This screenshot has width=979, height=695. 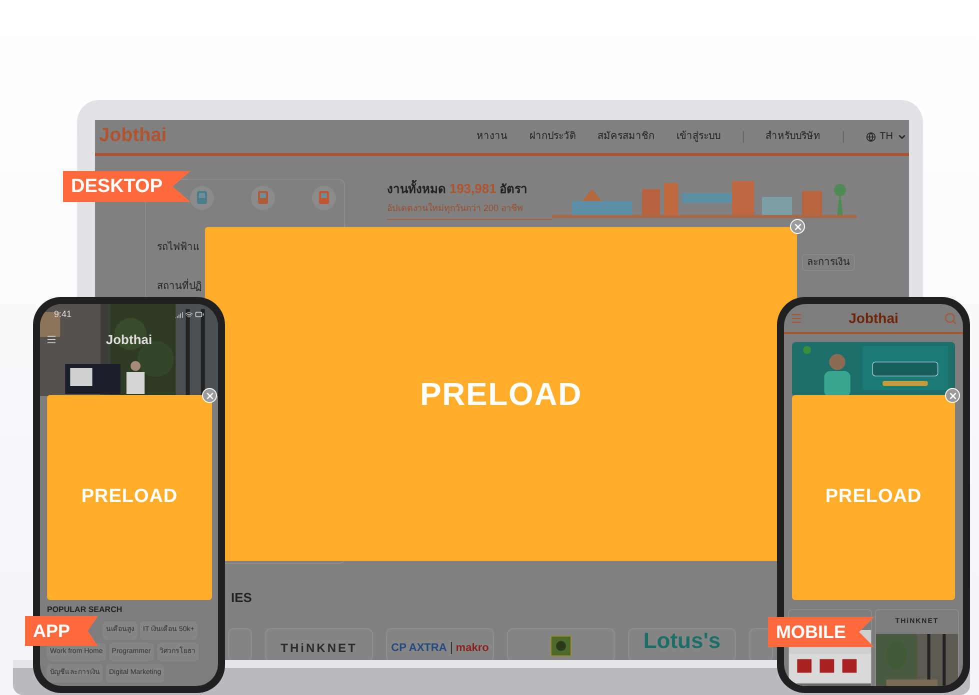 I want to click on nav-link: ฝากประวัติ, so click(x=553, y=136).